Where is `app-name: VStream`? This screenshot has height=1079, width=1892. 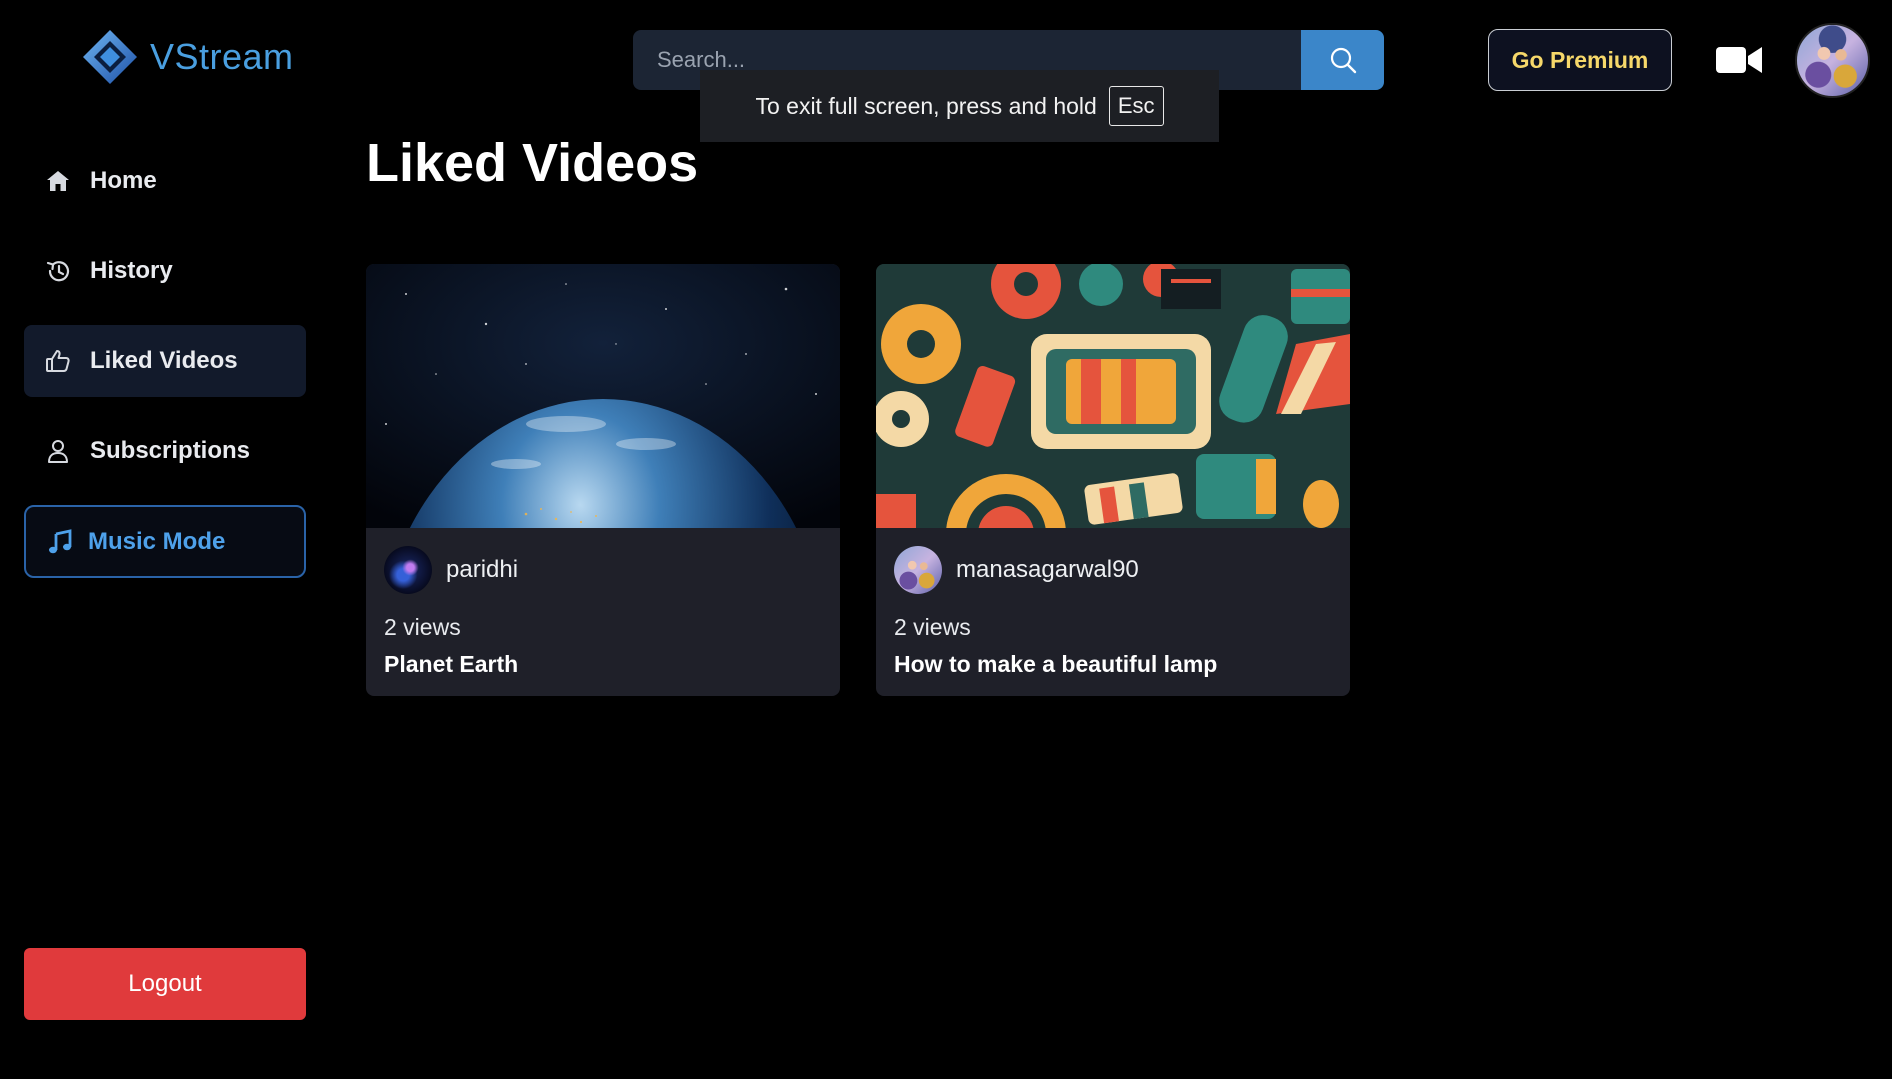
app-name: VStream is located at coordinates (222, 56).